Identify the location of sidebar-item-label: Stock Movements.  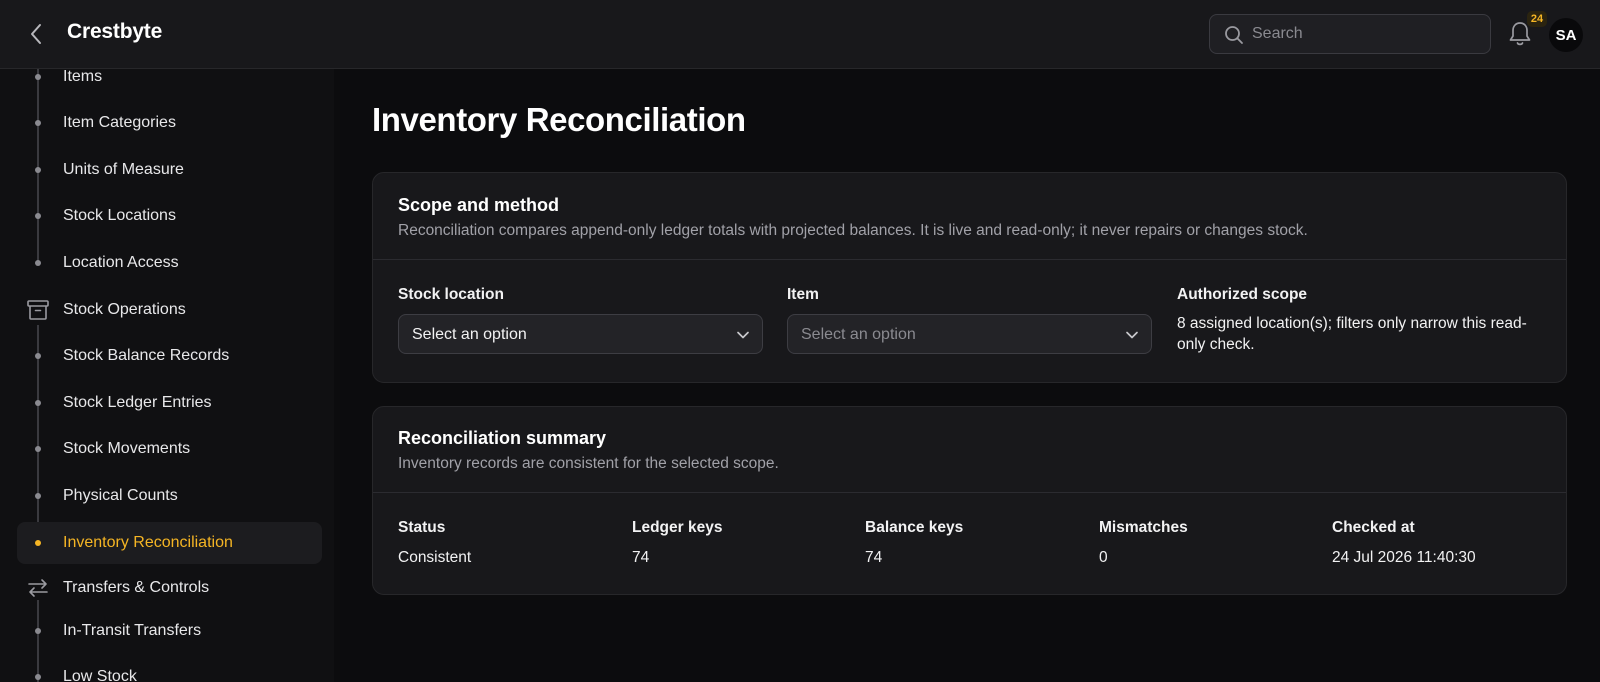
(127, 448).